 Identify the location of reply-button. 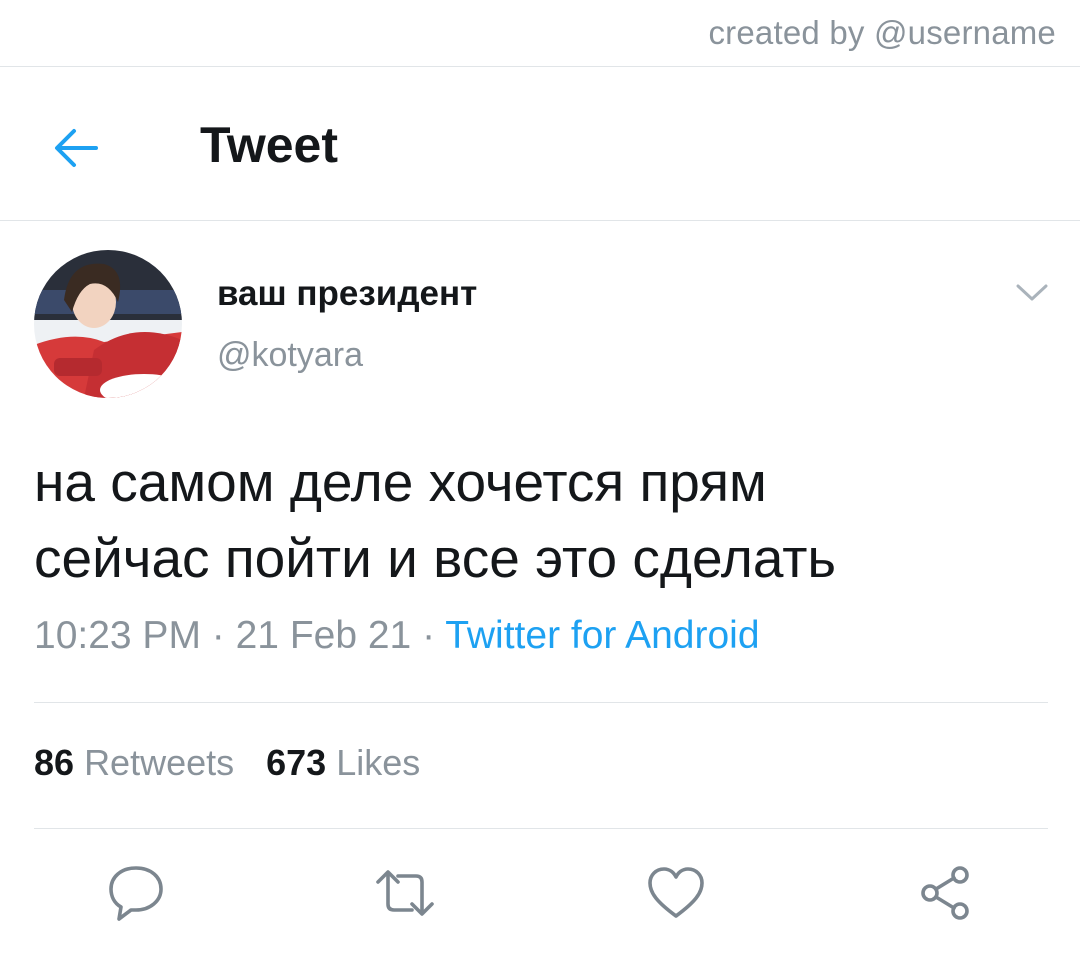
(136, 893).